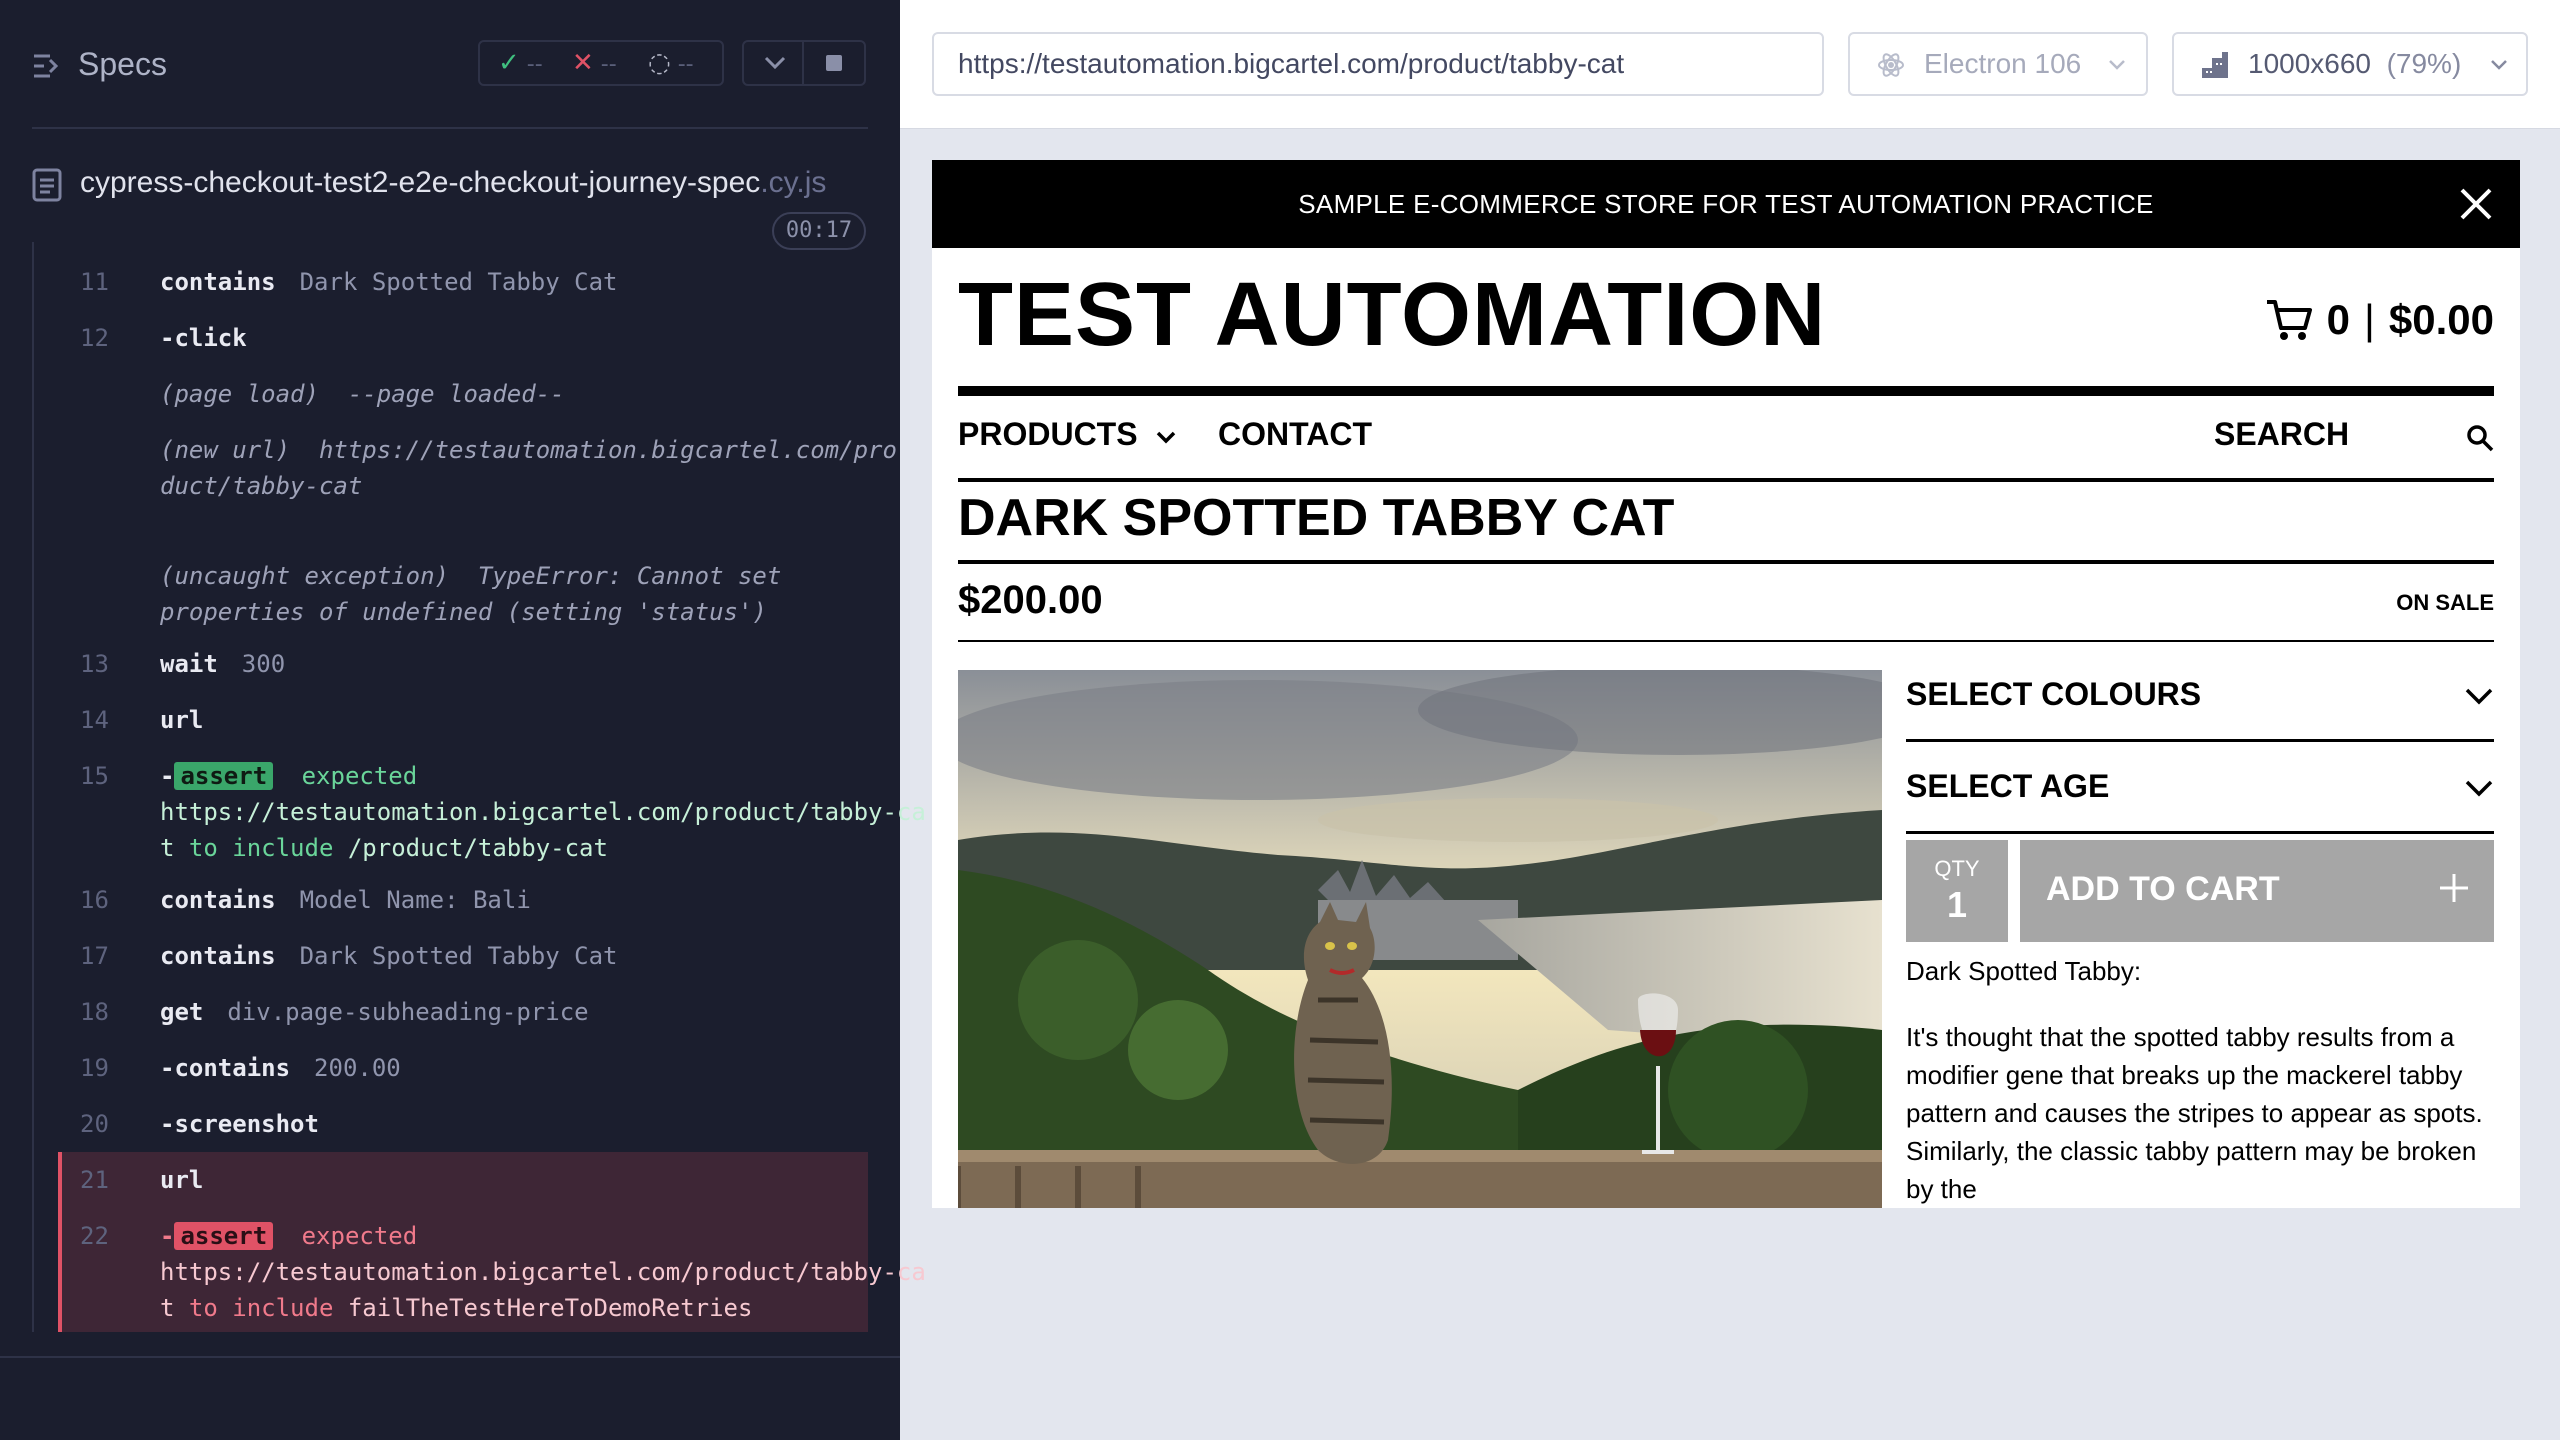  Describe the element at coordinates (2200, 790) in the screenshot. I see `select-age: SELECT AGE` at that location.